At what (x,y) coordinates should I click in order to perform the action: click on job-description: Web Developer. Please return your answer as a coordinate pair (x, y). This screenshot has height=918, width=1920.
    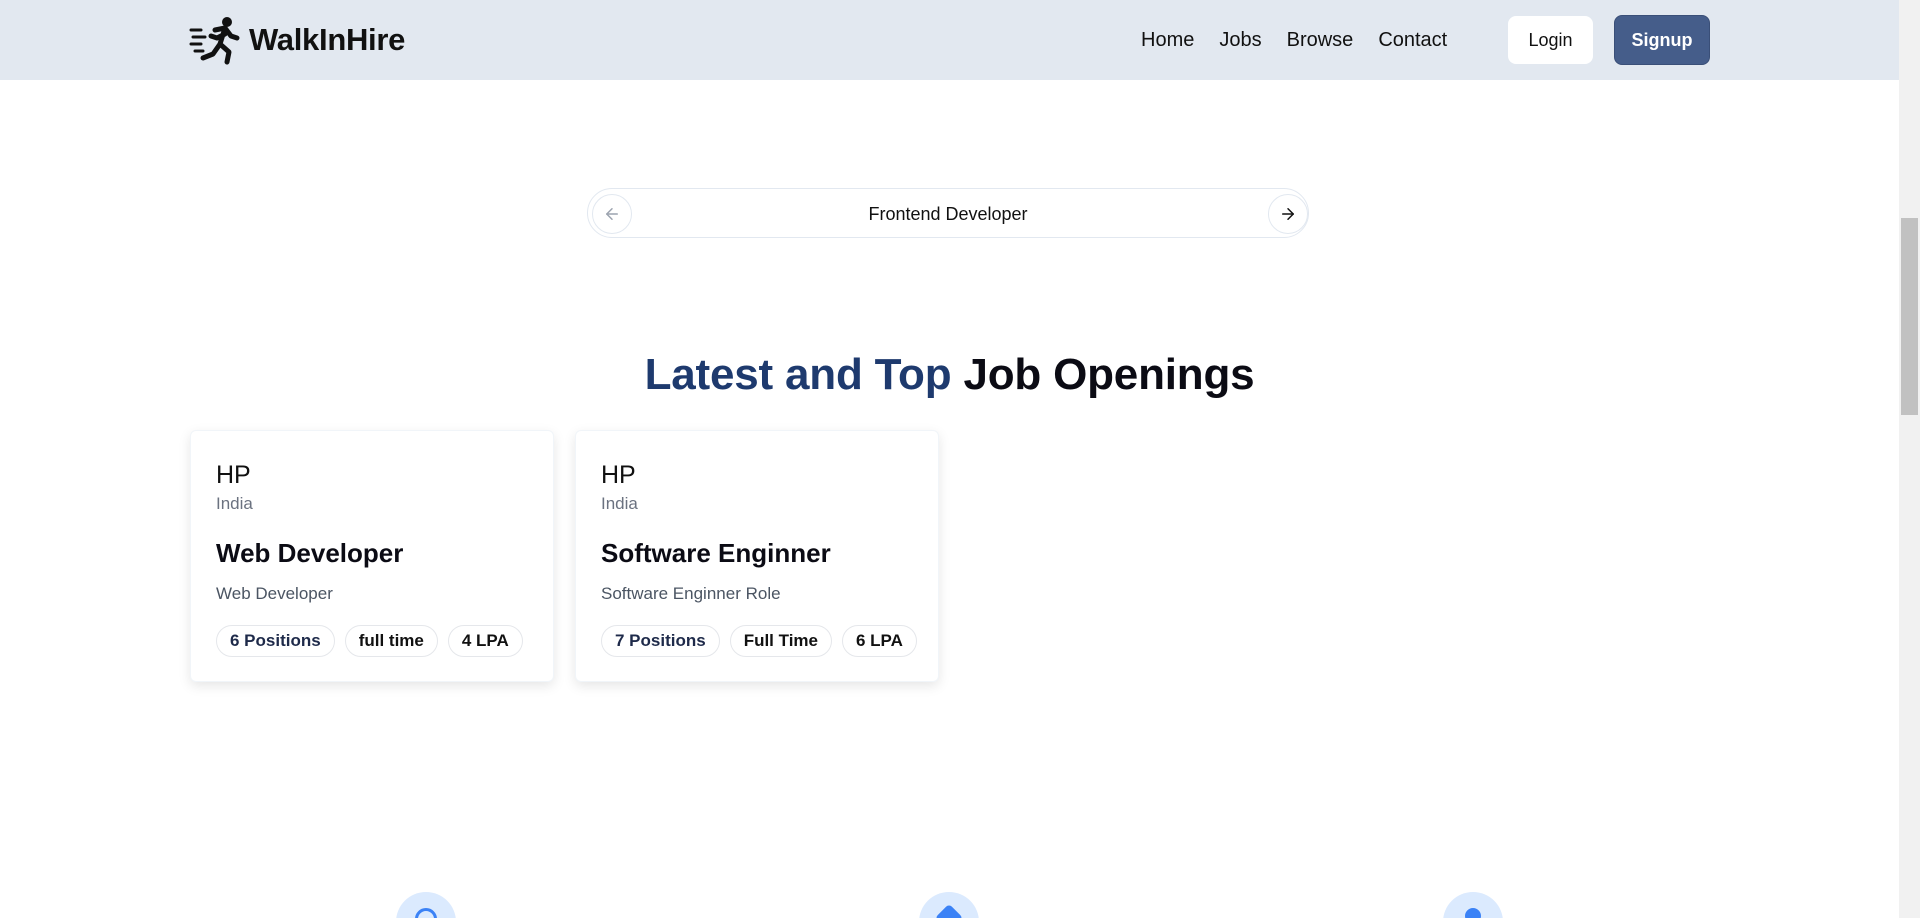
    Looking at the image, I should click on (274, 593).